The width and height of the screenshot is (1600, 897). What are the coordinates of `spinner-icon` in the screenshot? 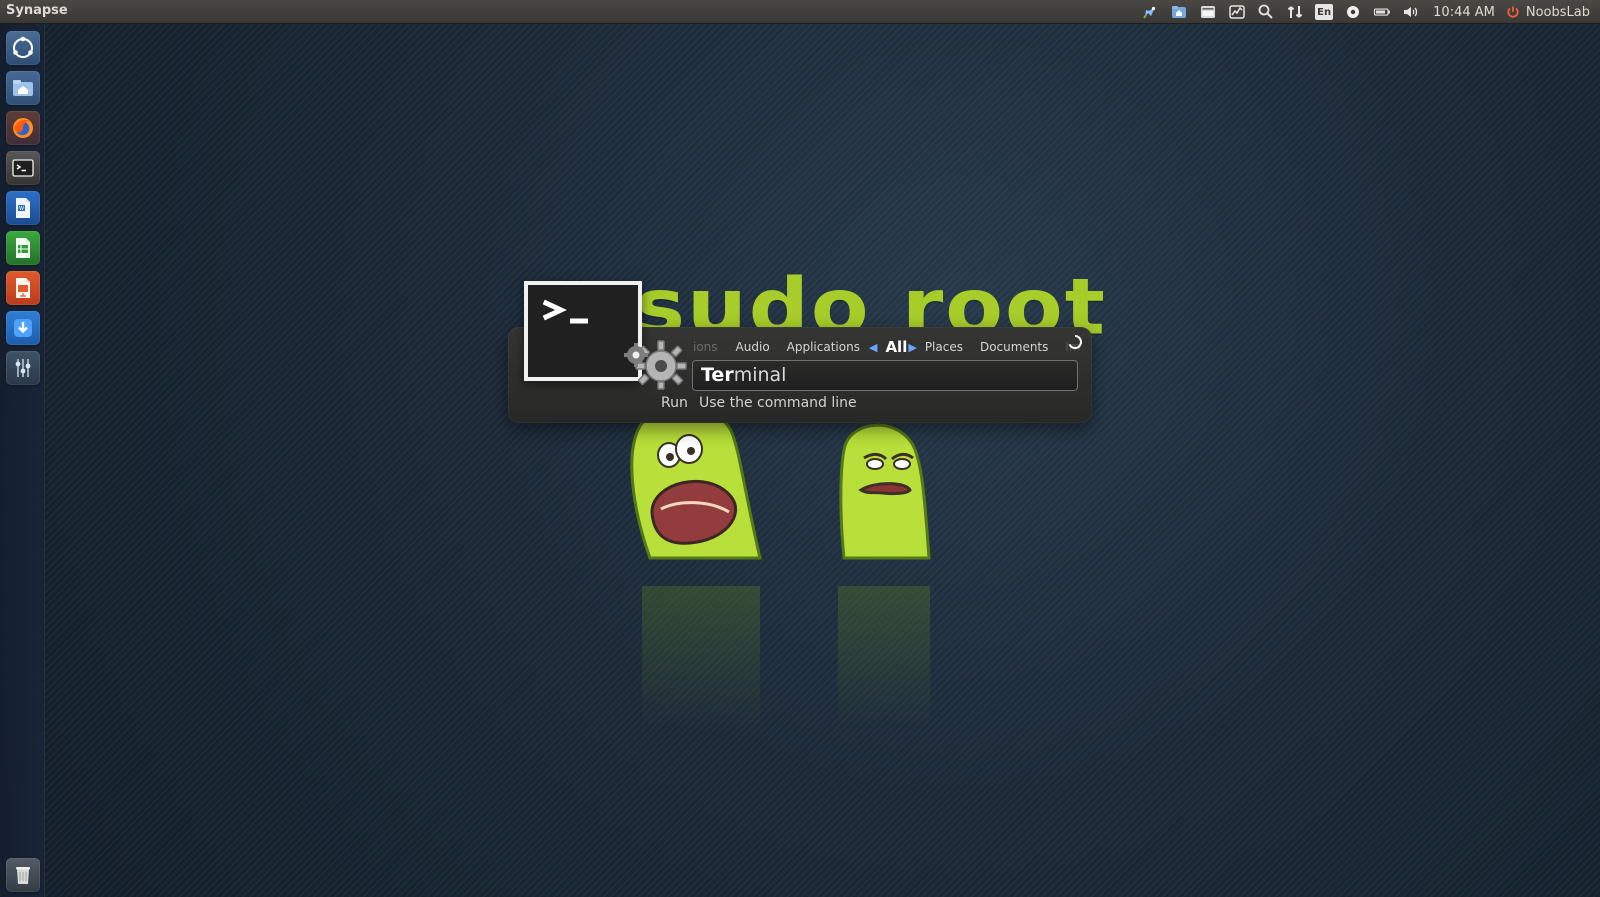 It's located at (1075, 342).